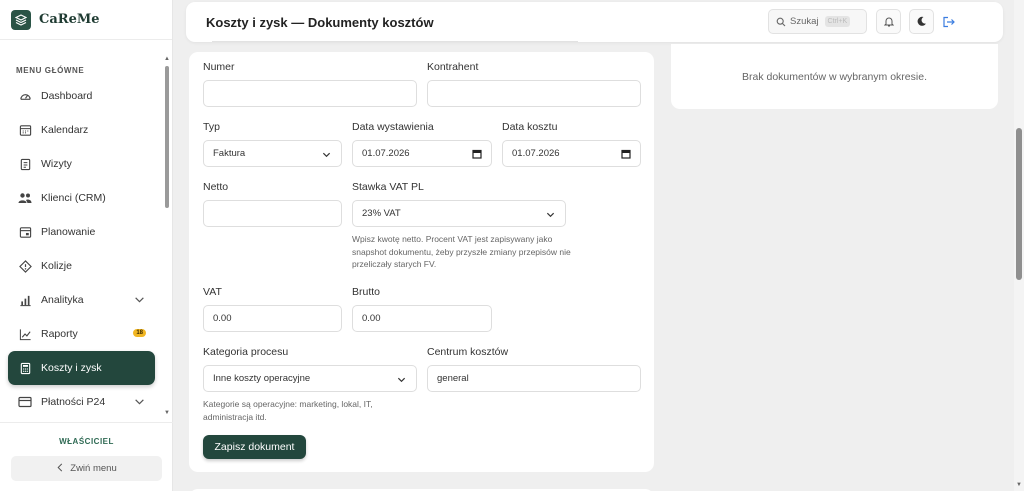  Describe the element at coordinates (395, 41) in the screenshot. I see `divider` at that location.